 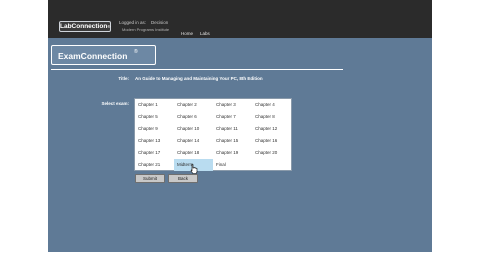 I want to click on exam-option: Chapter 8, so click(x=271, y=117).